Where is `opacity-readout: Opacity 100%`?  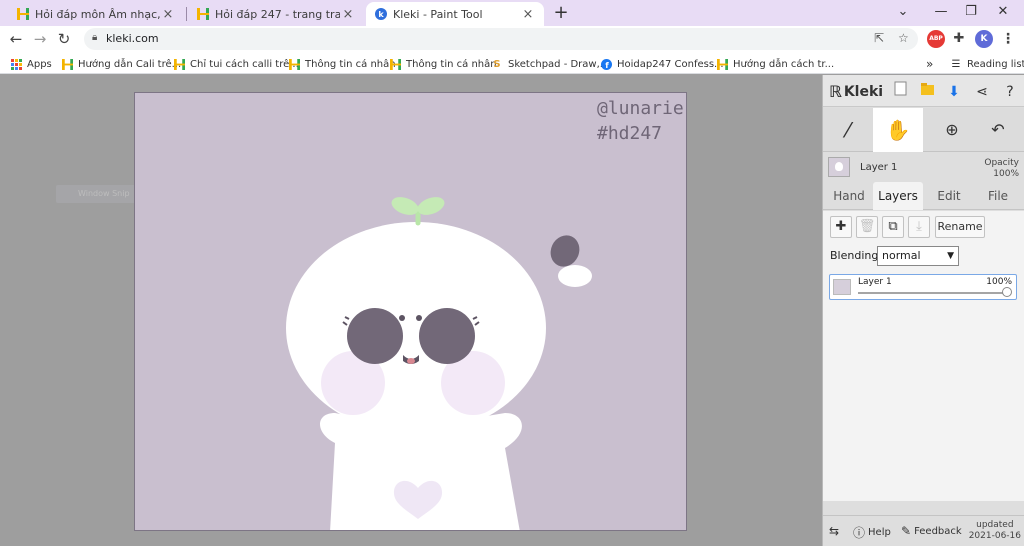
opacity-readout: Opacity 100% is located at coordinates (1001, 169).